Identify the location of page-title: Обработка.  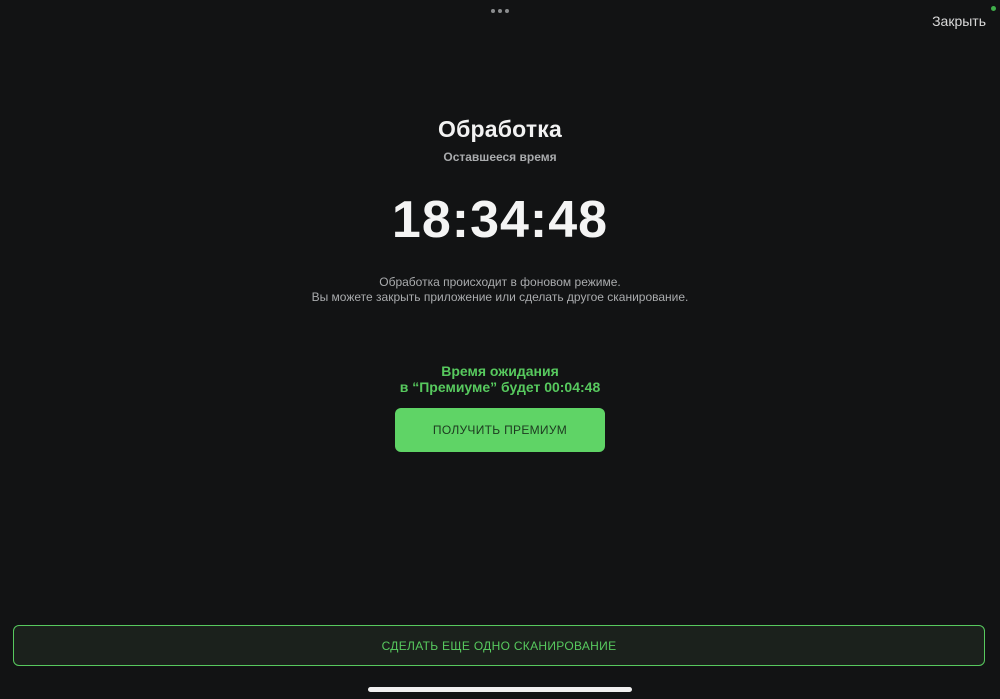
(500, 129).